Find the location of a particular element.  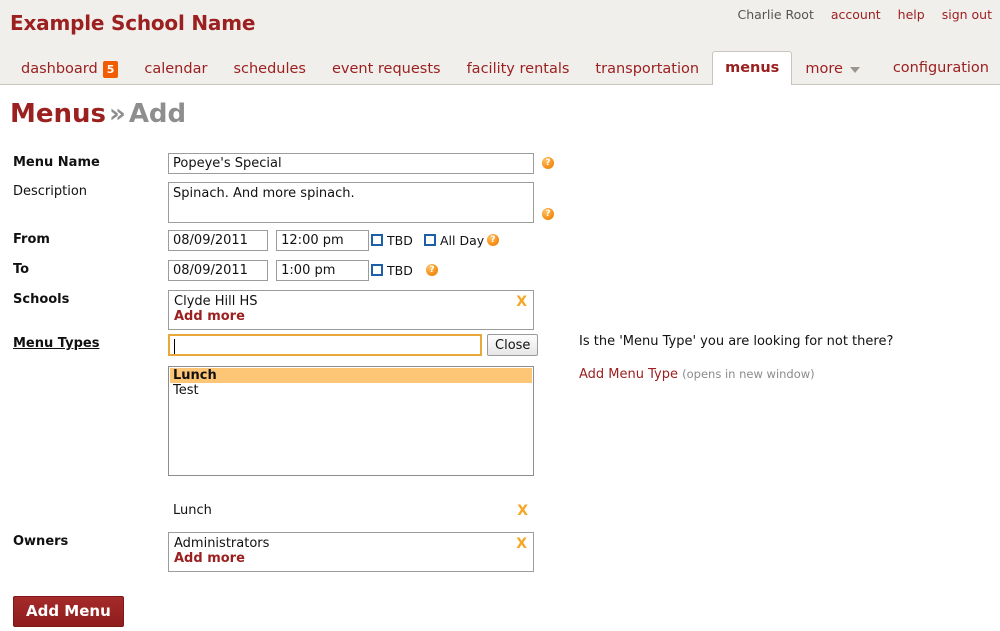

menu-types-listbox: Lunch Test is located at coordinates (351, 421).